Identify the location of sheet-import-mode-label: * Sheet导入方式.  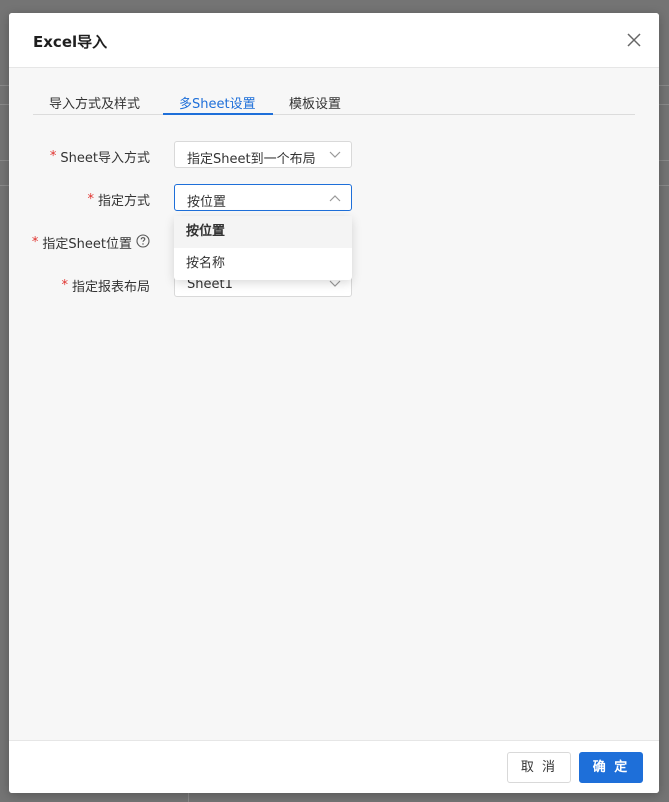
(100, 156).